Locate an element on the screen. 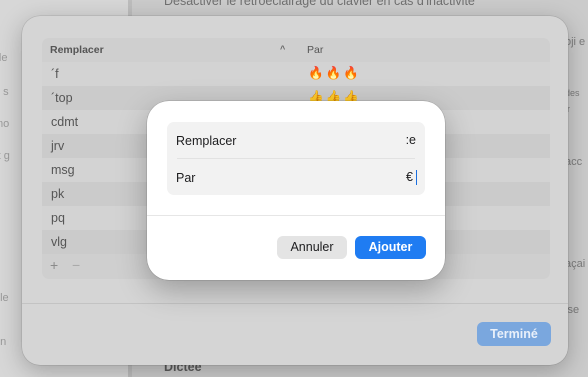 The height and width of the screenshot is (377, 588). replacement-form: Remplacer Par is located at coordinates (296, 158).